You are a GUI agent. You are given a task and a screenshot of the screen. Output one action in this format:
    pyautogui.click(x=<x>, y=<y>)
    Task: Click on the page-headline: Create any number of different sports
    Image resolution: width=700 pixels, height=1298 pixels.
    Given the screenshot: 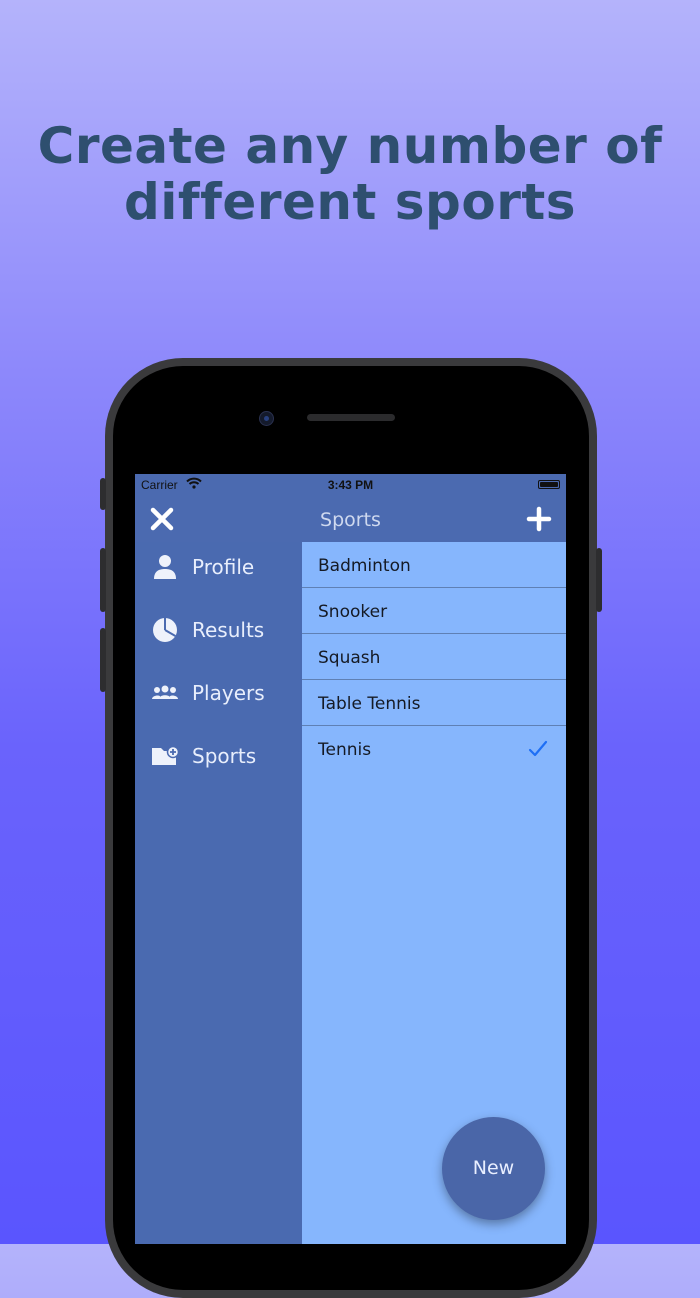 What is the action you would take?
    pyautogui.click(x=350, y=174)
    